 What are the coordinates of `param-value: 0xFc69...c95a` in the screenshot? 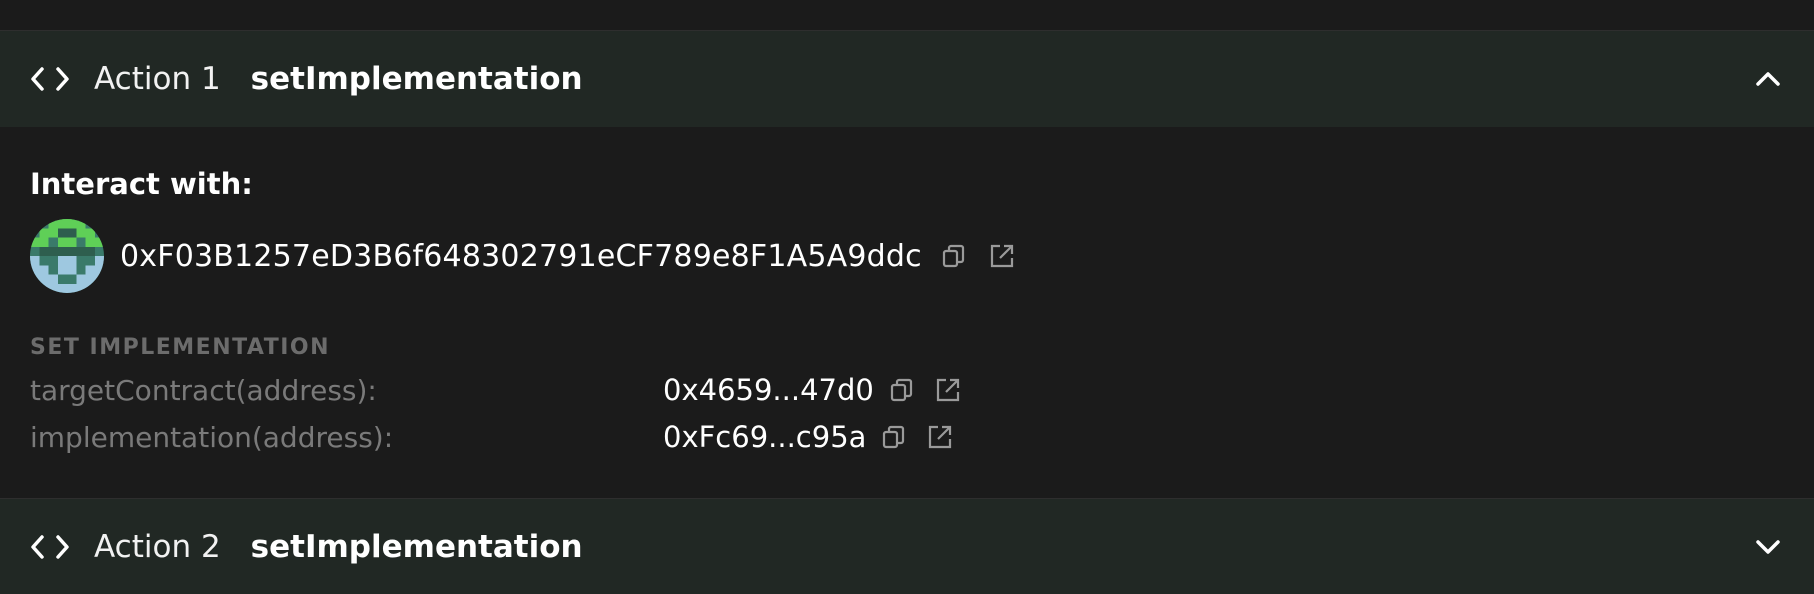 It's located at (765, 437).